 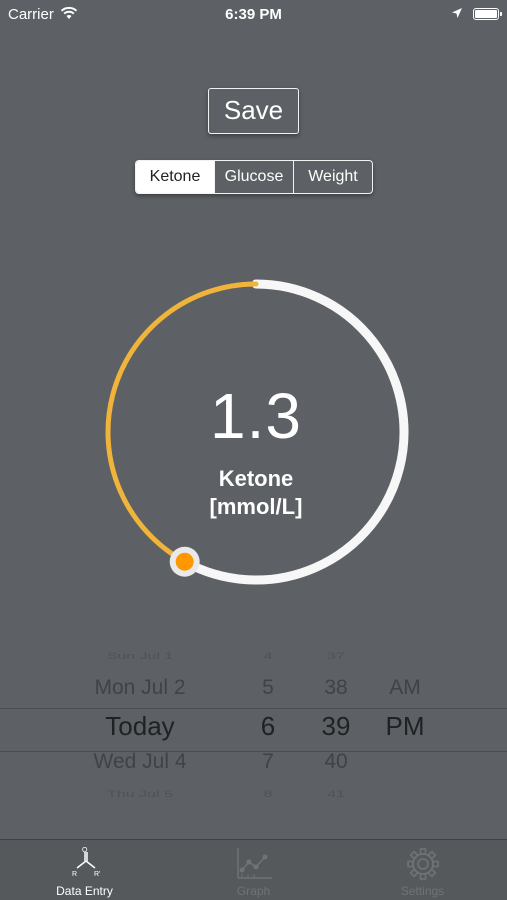 I want to click on dial-label-unit: [mmol/L], so click(x=256, y=506).